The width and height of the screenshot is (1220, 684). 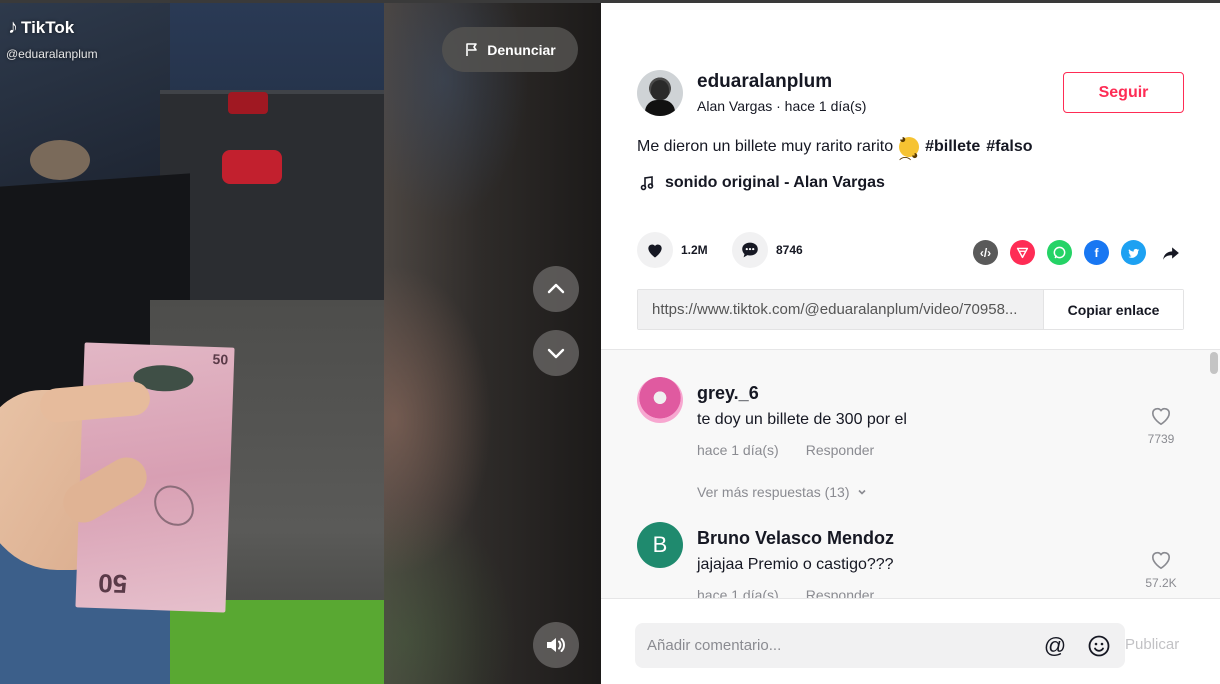 I want to click on author-avatar, so click(x=660, y=93).